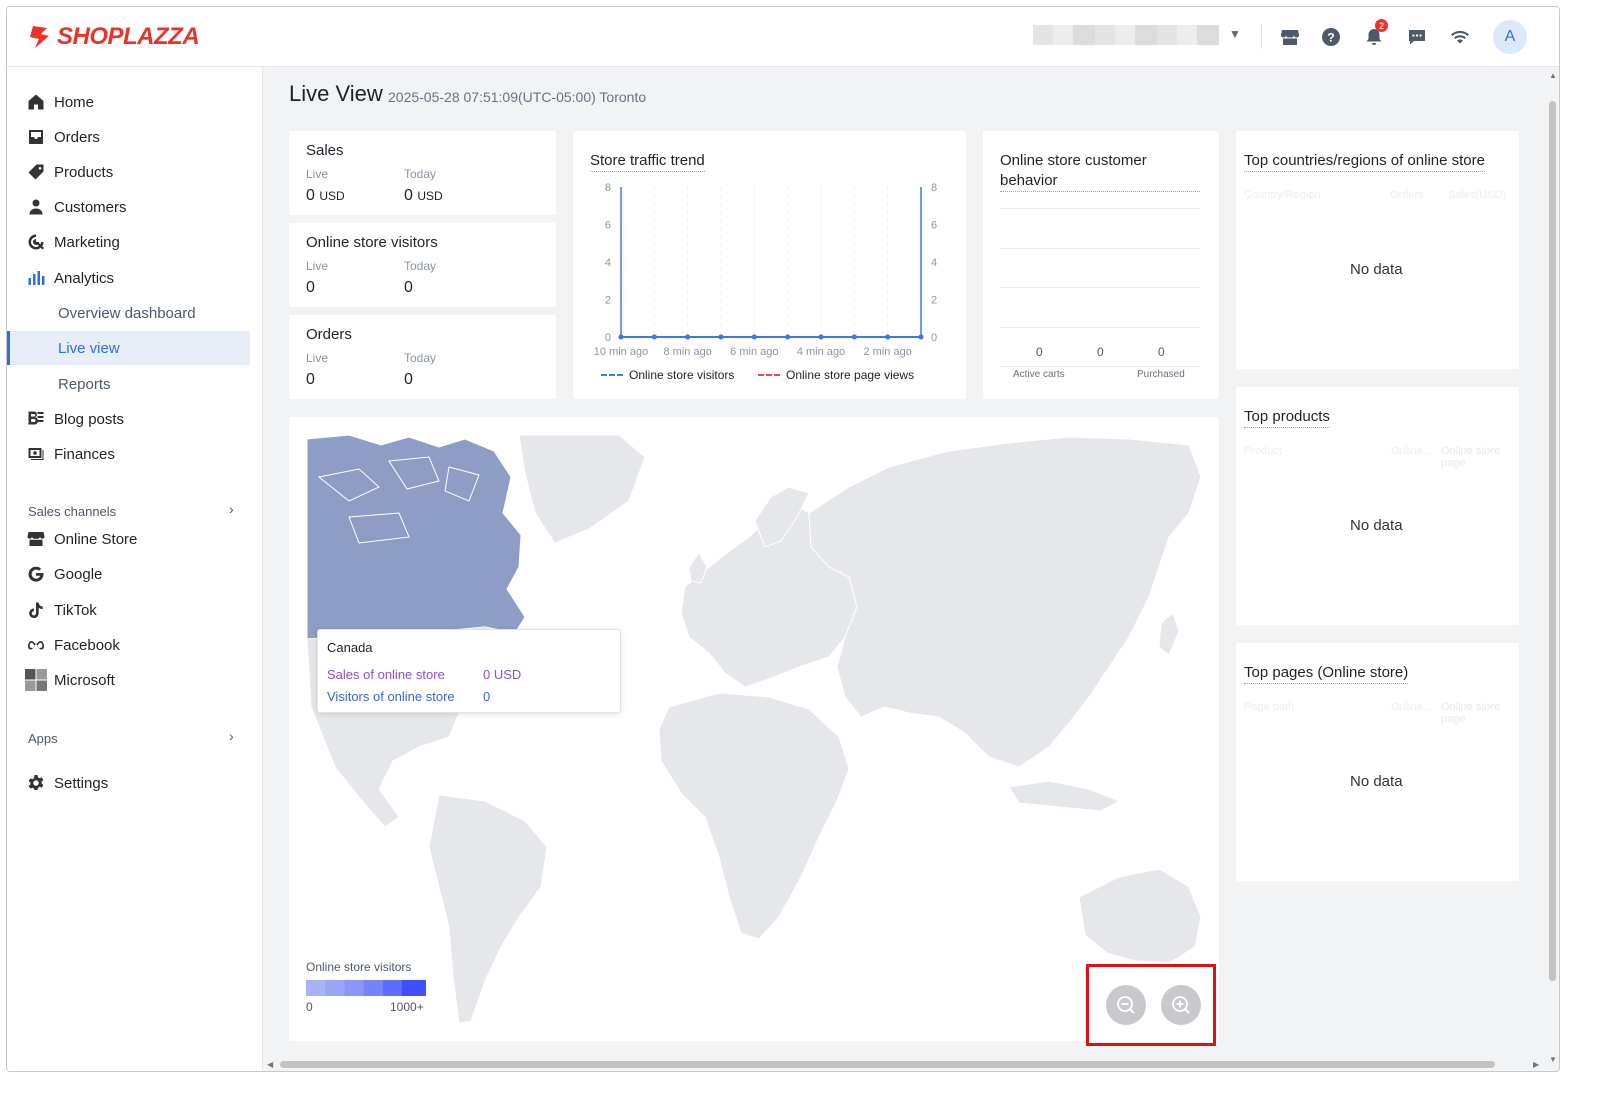 This screenshot has height=1097, width=1600. I want to click on scroll-down-icon: ▼, so click(1553, 1059).